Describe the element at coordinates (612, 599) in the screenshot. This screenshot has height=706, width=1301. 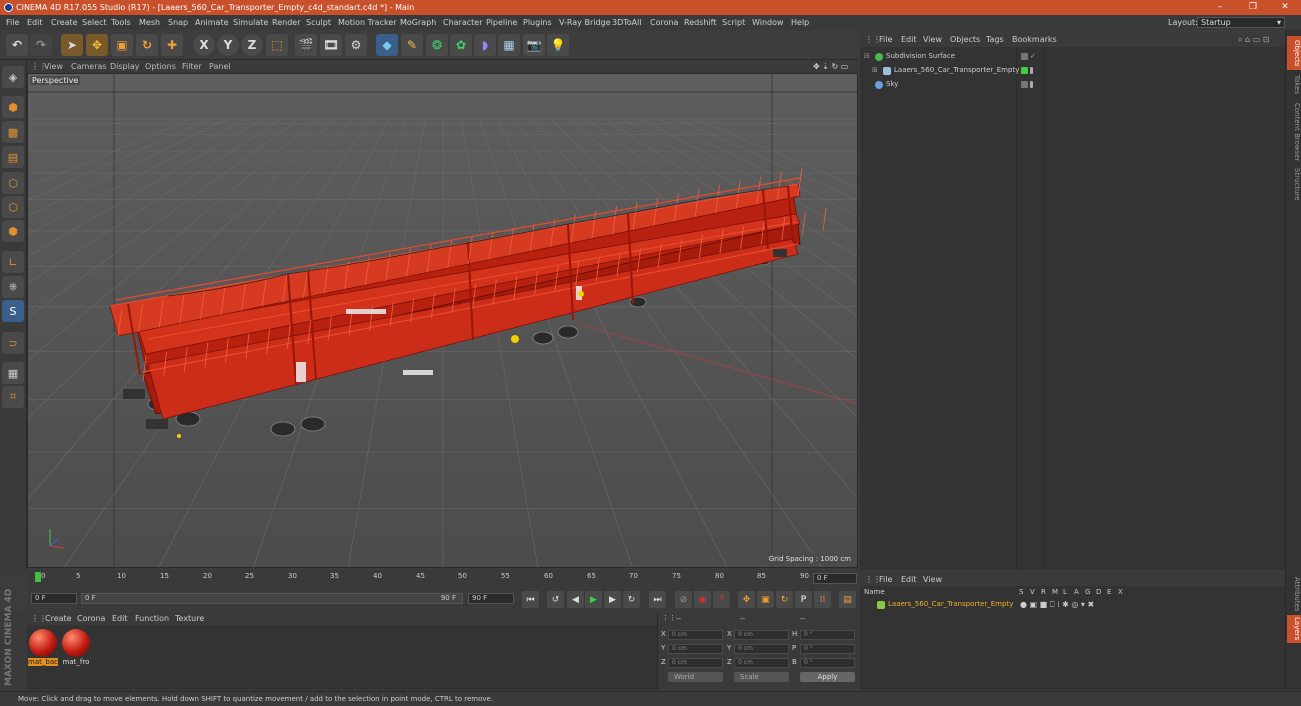
I see `next-frame-icon: ▶` at that location.